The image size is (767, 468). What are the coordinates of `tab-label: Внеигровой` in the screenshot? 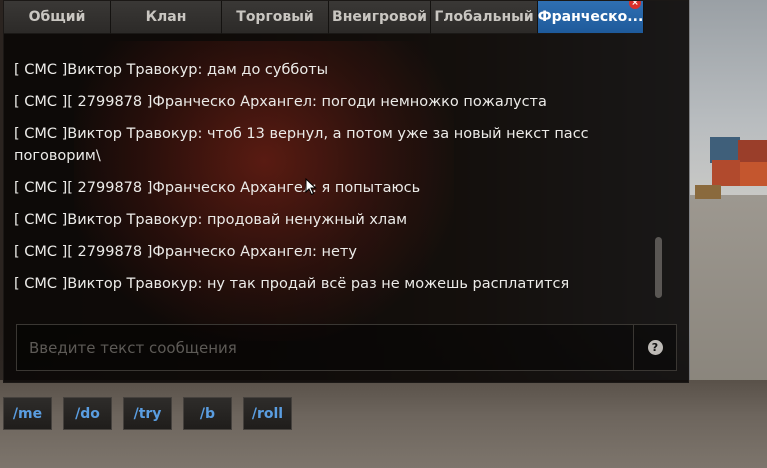 It's located at (379, 17).